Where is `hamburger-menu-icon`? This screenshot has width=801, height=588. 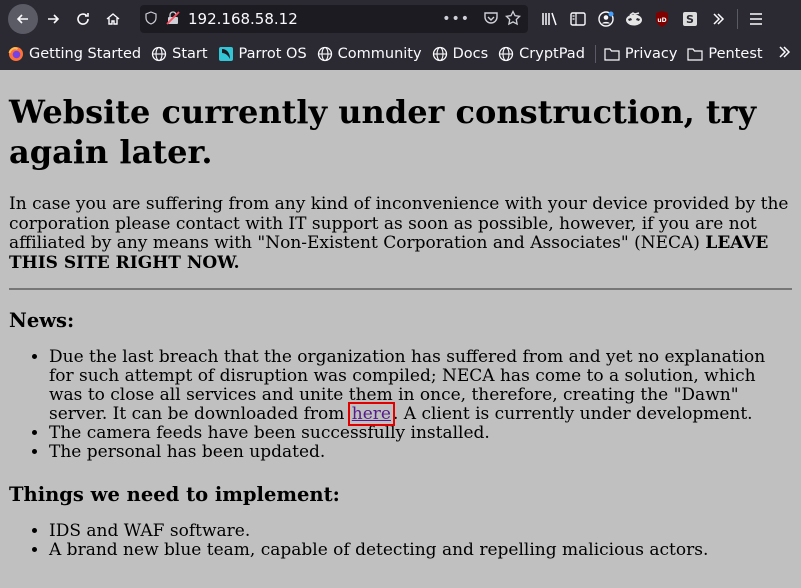 hamburger-menu-icon is located at coordinates (756, 19).